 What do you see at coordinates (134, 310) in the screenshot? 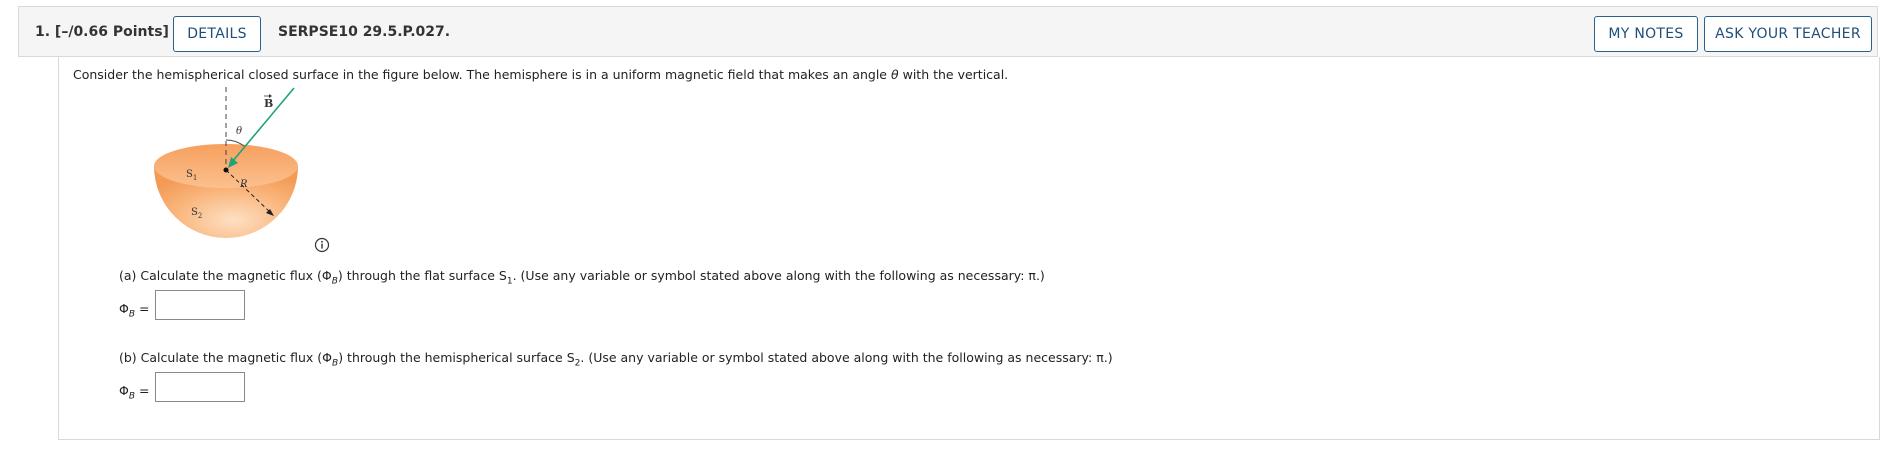
I see `part-a-answer-label: ΦB =` at bounding box center [134, 310].